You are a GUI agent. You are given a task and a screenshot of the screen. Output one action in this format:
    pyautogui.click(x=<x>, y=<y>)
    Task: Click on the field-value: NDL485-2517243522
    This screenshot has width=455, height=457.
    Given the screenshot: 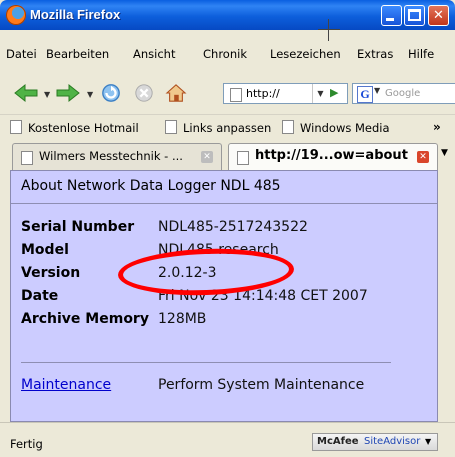 What is the action you would take?
    pyautogui.click(x=233, y=227)
    